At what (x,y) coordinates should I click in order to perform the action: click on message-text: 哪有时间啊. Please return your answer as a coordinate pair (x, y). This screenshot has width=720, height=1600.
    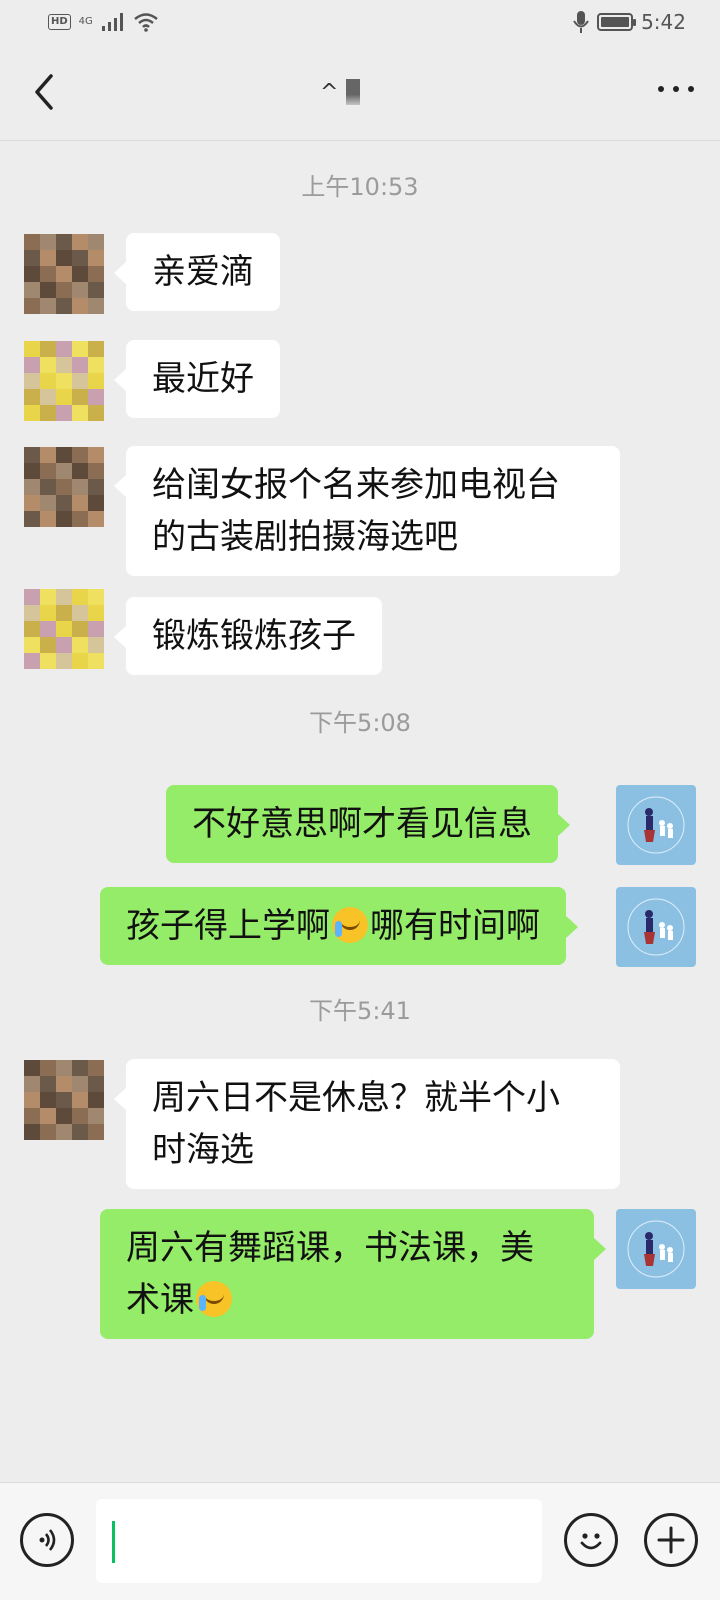
    Looking at the image, I should click on (455, 926).